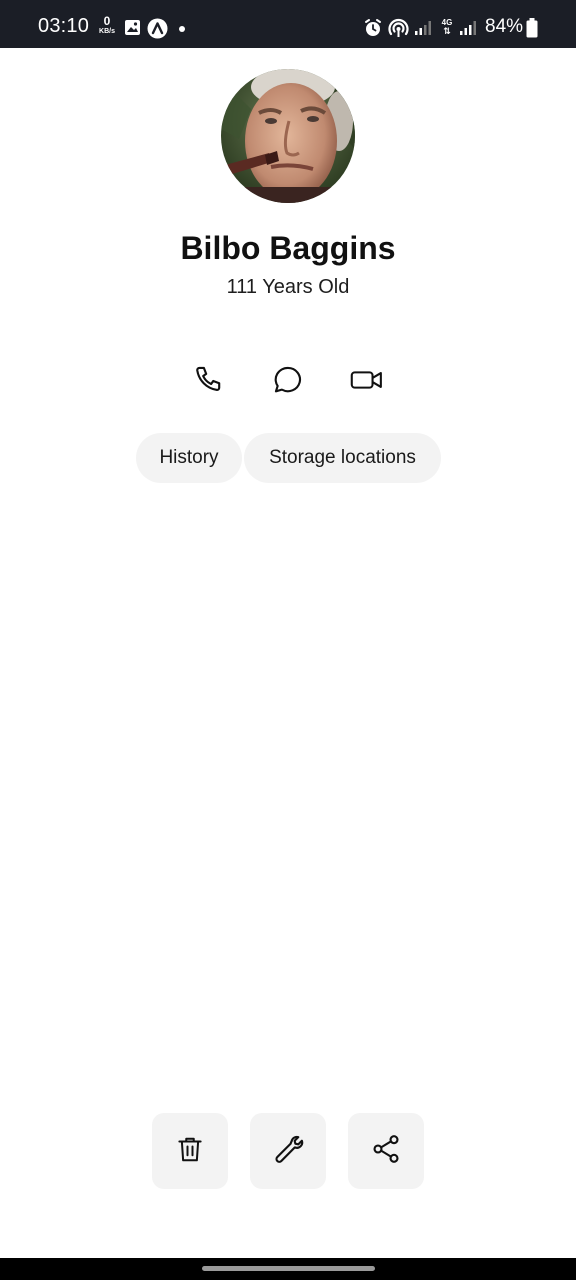  I want to click on net-speed-value: 0, so click(107, 21).